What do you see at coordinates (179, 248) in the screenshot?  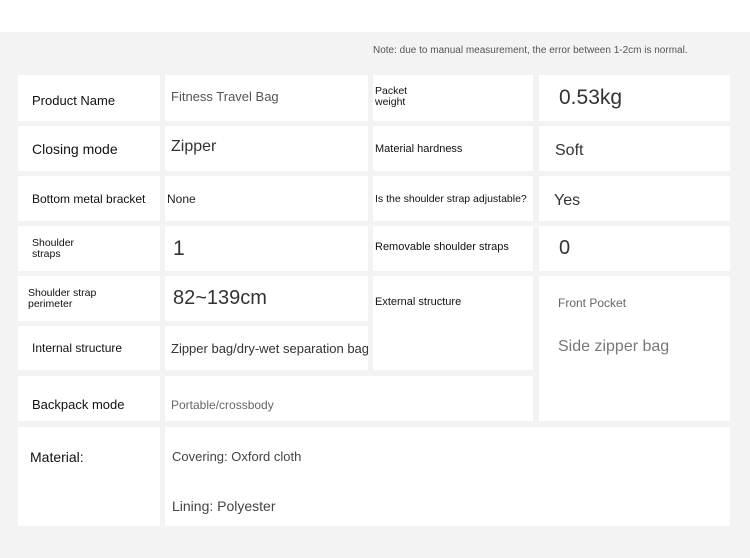 I see `shoulder-straps-value: 1` at bounding box center [179, 248].